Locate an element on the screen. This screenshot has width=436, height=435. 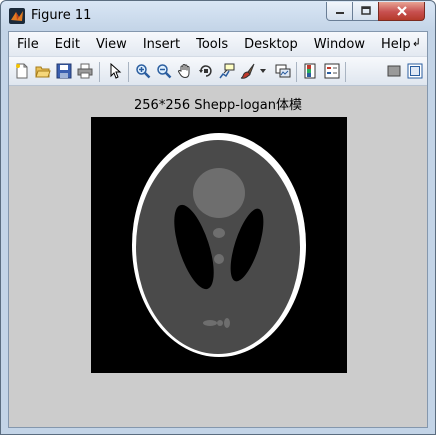
menu-overflow-icon: ↲ is located at coordinates (416, 42).